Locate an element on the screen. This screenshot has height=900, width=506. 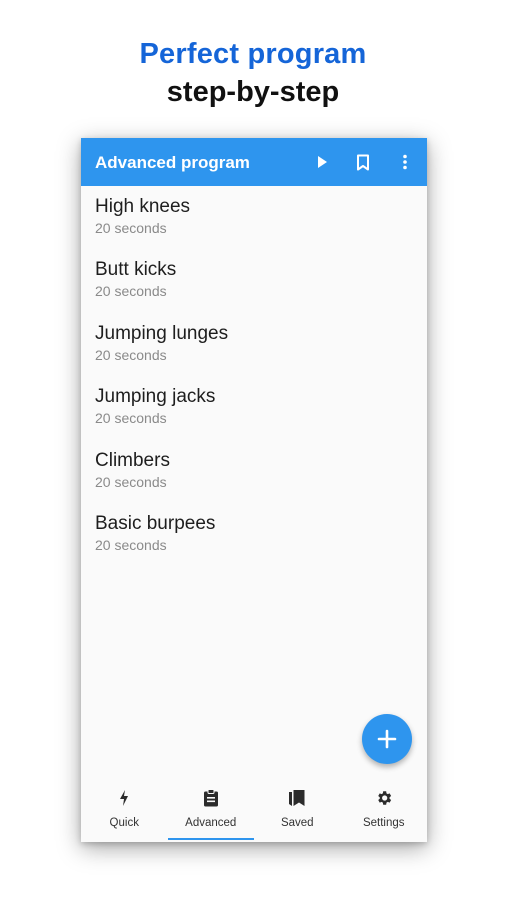
active-tab-indicator is located at coordinates (210, 839).